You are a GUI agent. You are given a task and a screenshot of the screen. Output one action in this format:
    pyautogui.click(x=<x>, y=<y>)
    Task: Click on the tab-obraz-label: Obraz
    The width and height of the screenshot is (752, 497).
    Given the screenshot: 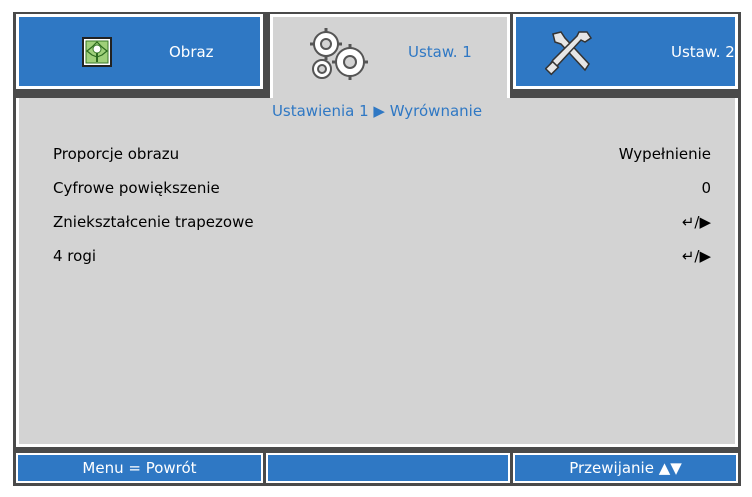 What is the action you would take?
    pyautogui.click(x=191, y=52)
    